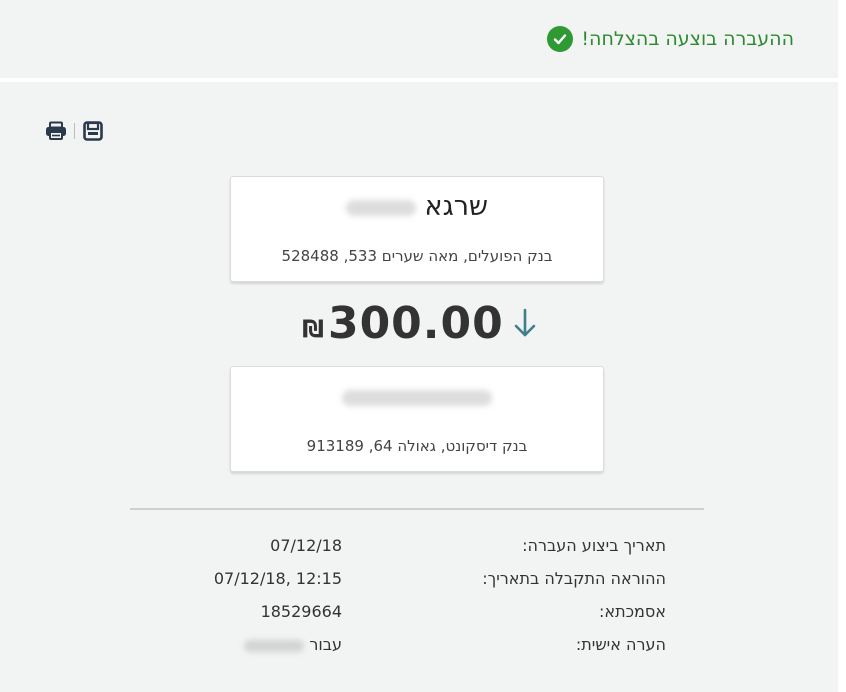 This screenshot has width=846, height=692. Describe the element at coordinates (419, 610) in the screenshot. I see `detail-row: אסמכתא: 18529664` at that location.